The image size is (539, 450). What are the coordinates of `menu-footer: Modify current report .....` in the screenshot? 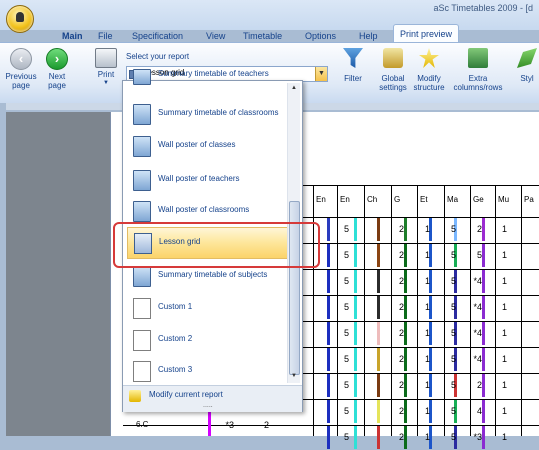 It's located at (212, 398).